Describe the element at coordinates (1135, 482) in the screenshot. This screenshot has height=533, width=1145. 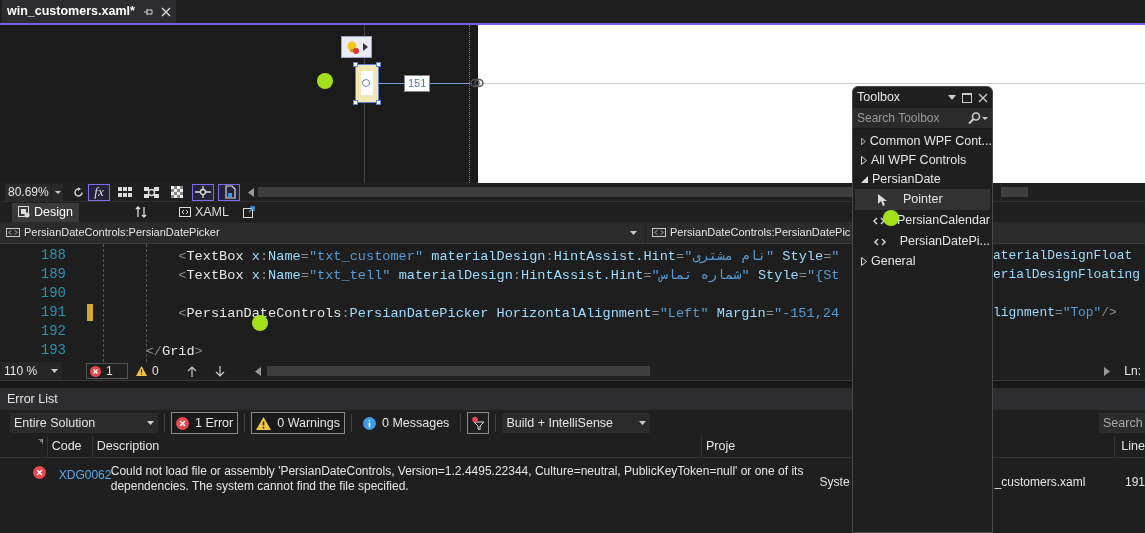
I see `table-cell: 191` at that location.